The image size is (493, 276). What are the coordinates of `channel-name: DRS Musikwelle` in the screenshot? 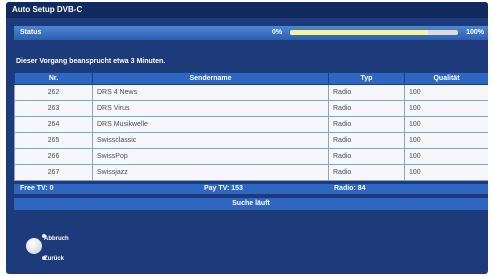 It's located at (210, 124).